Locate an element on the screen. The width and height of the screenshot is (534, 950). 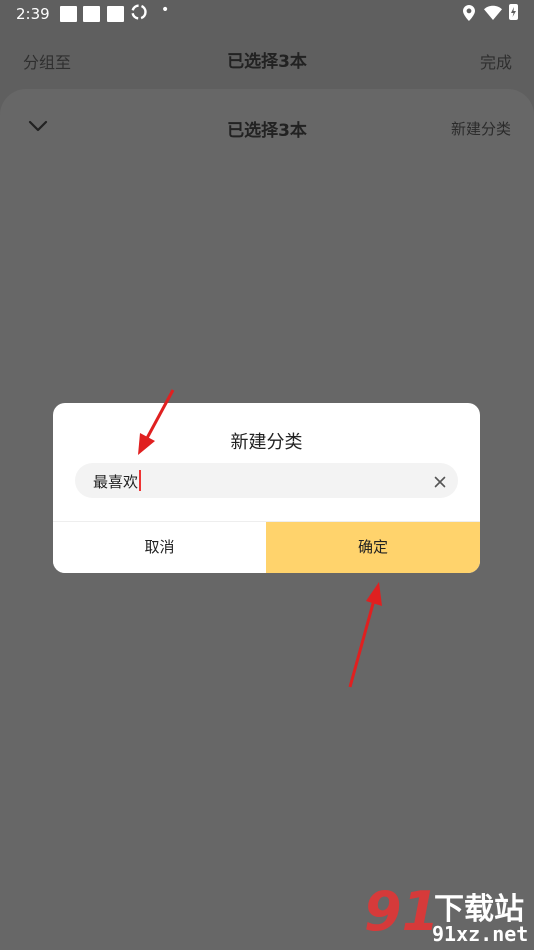
confirm-button: 确定 is located at coordinates (373, 547).